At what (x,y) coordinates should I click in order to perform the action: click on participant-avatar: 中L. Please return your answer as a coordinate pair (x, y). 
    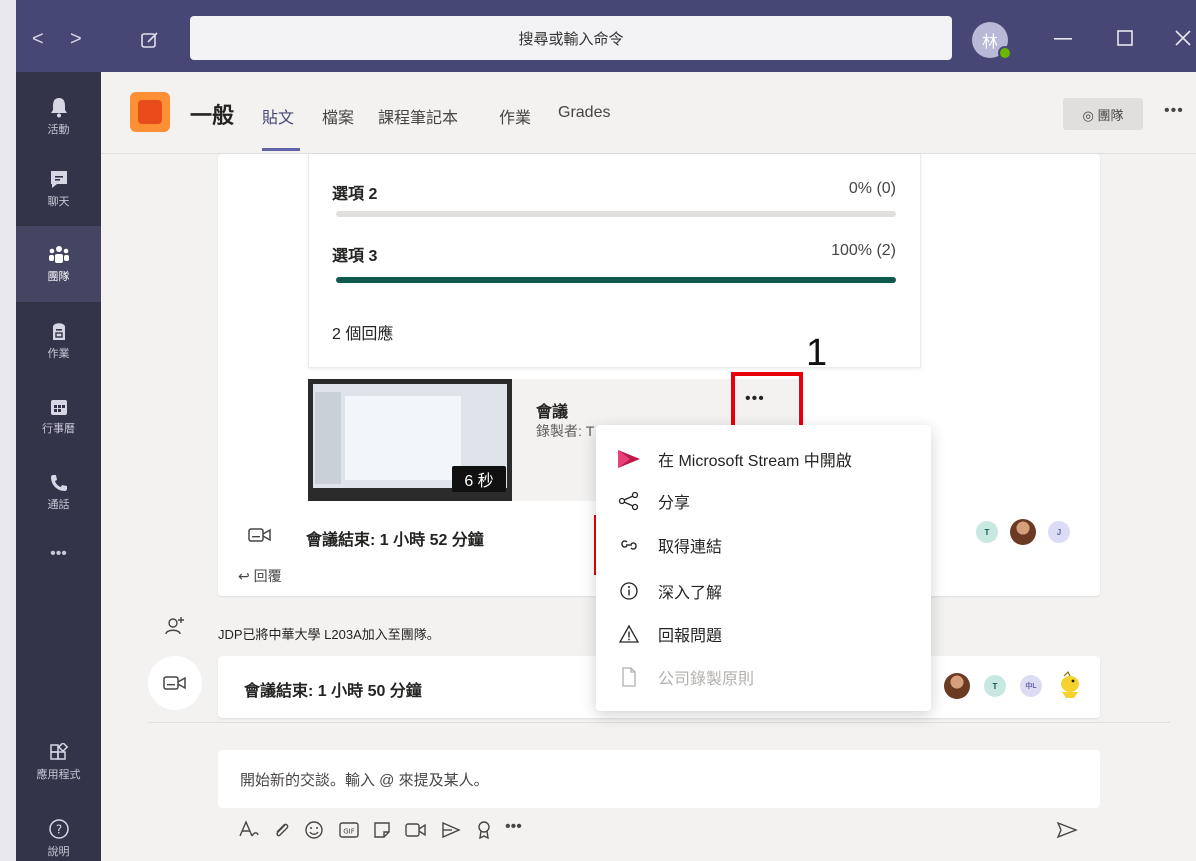
    Looking at the image, I should click on (1031, 686).